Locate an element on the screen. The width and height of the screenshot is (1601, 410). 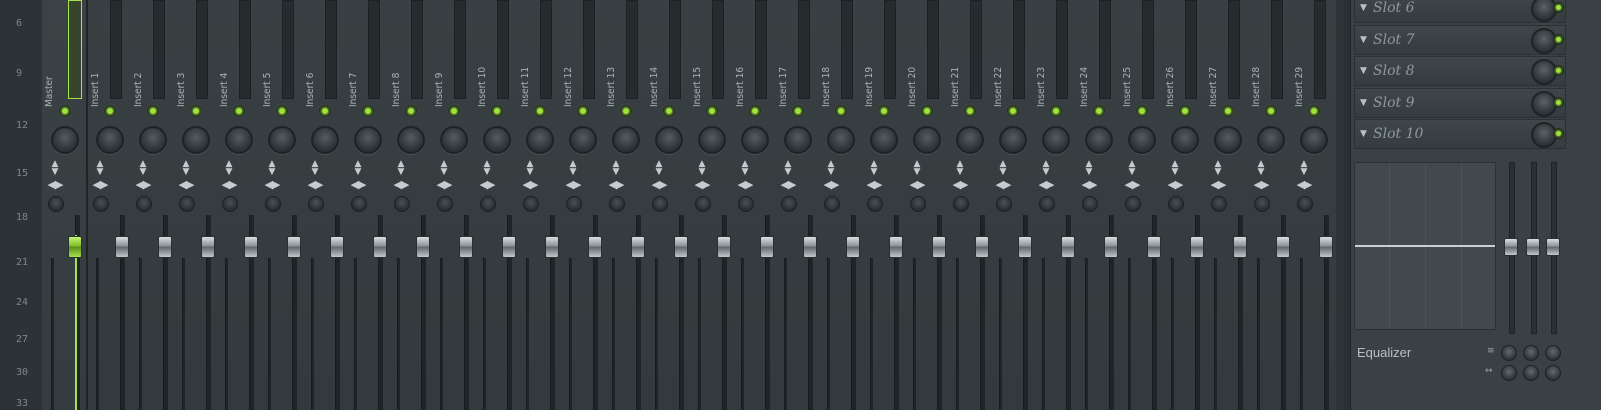
track-name-box: Insert 3 is located at coordinates (182, 53).